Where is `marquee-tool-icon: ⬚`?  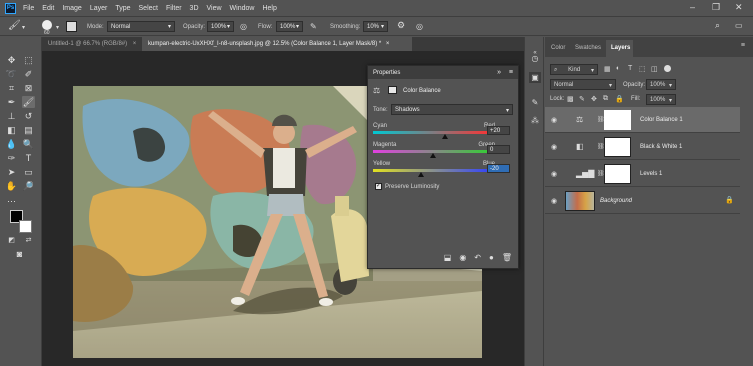 marquee-tool-icon: ⬚ is located at coordinates (28, 60).